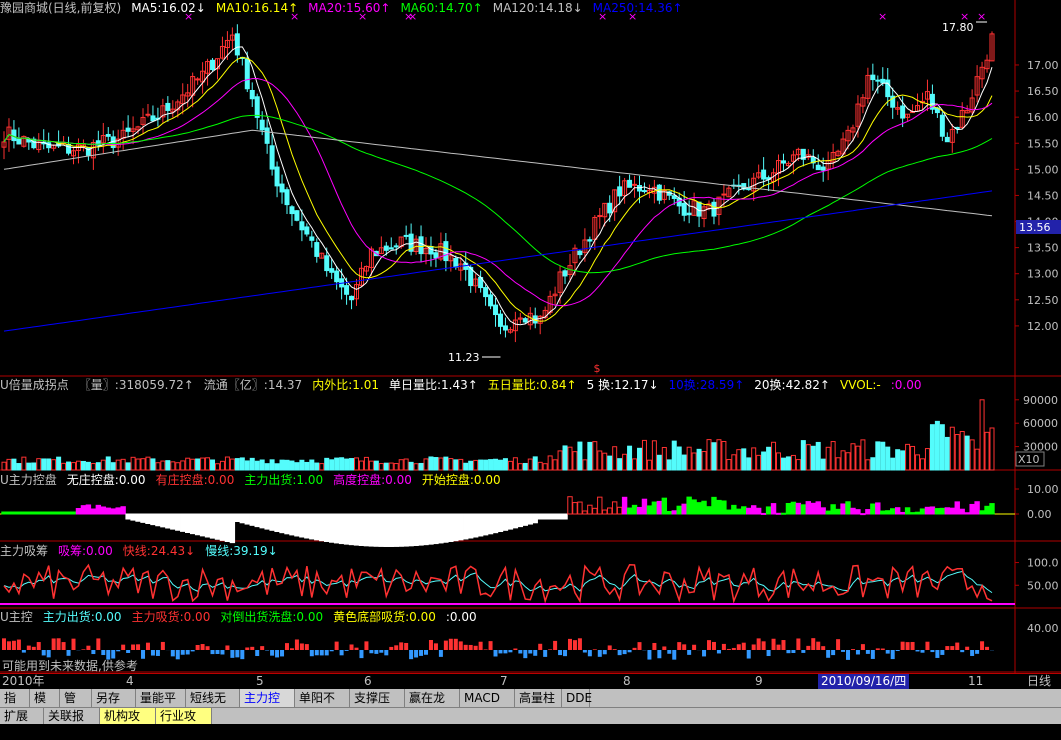  What do you see at coordinates (538, 698) in the screenshot?
I see `tab-11: 高量柱` at bounding box center [538, 698].